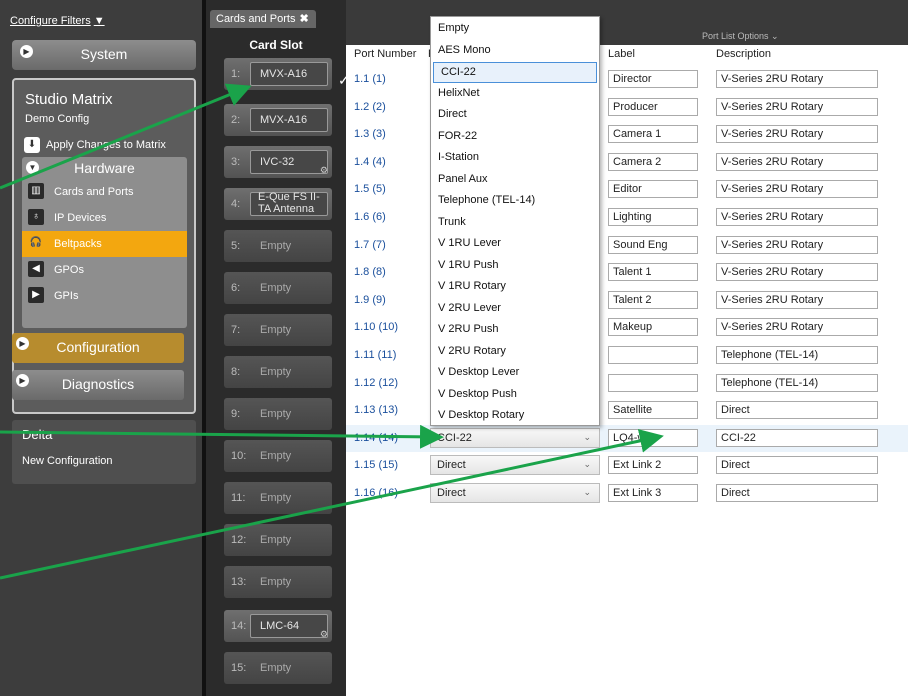 This screenshot has width=908, height=696. What do you see at coordinates (98, 348) in the screenshot?
I see `configuration-section-button: ▶ Configuration` at bounding box center [98, 348].